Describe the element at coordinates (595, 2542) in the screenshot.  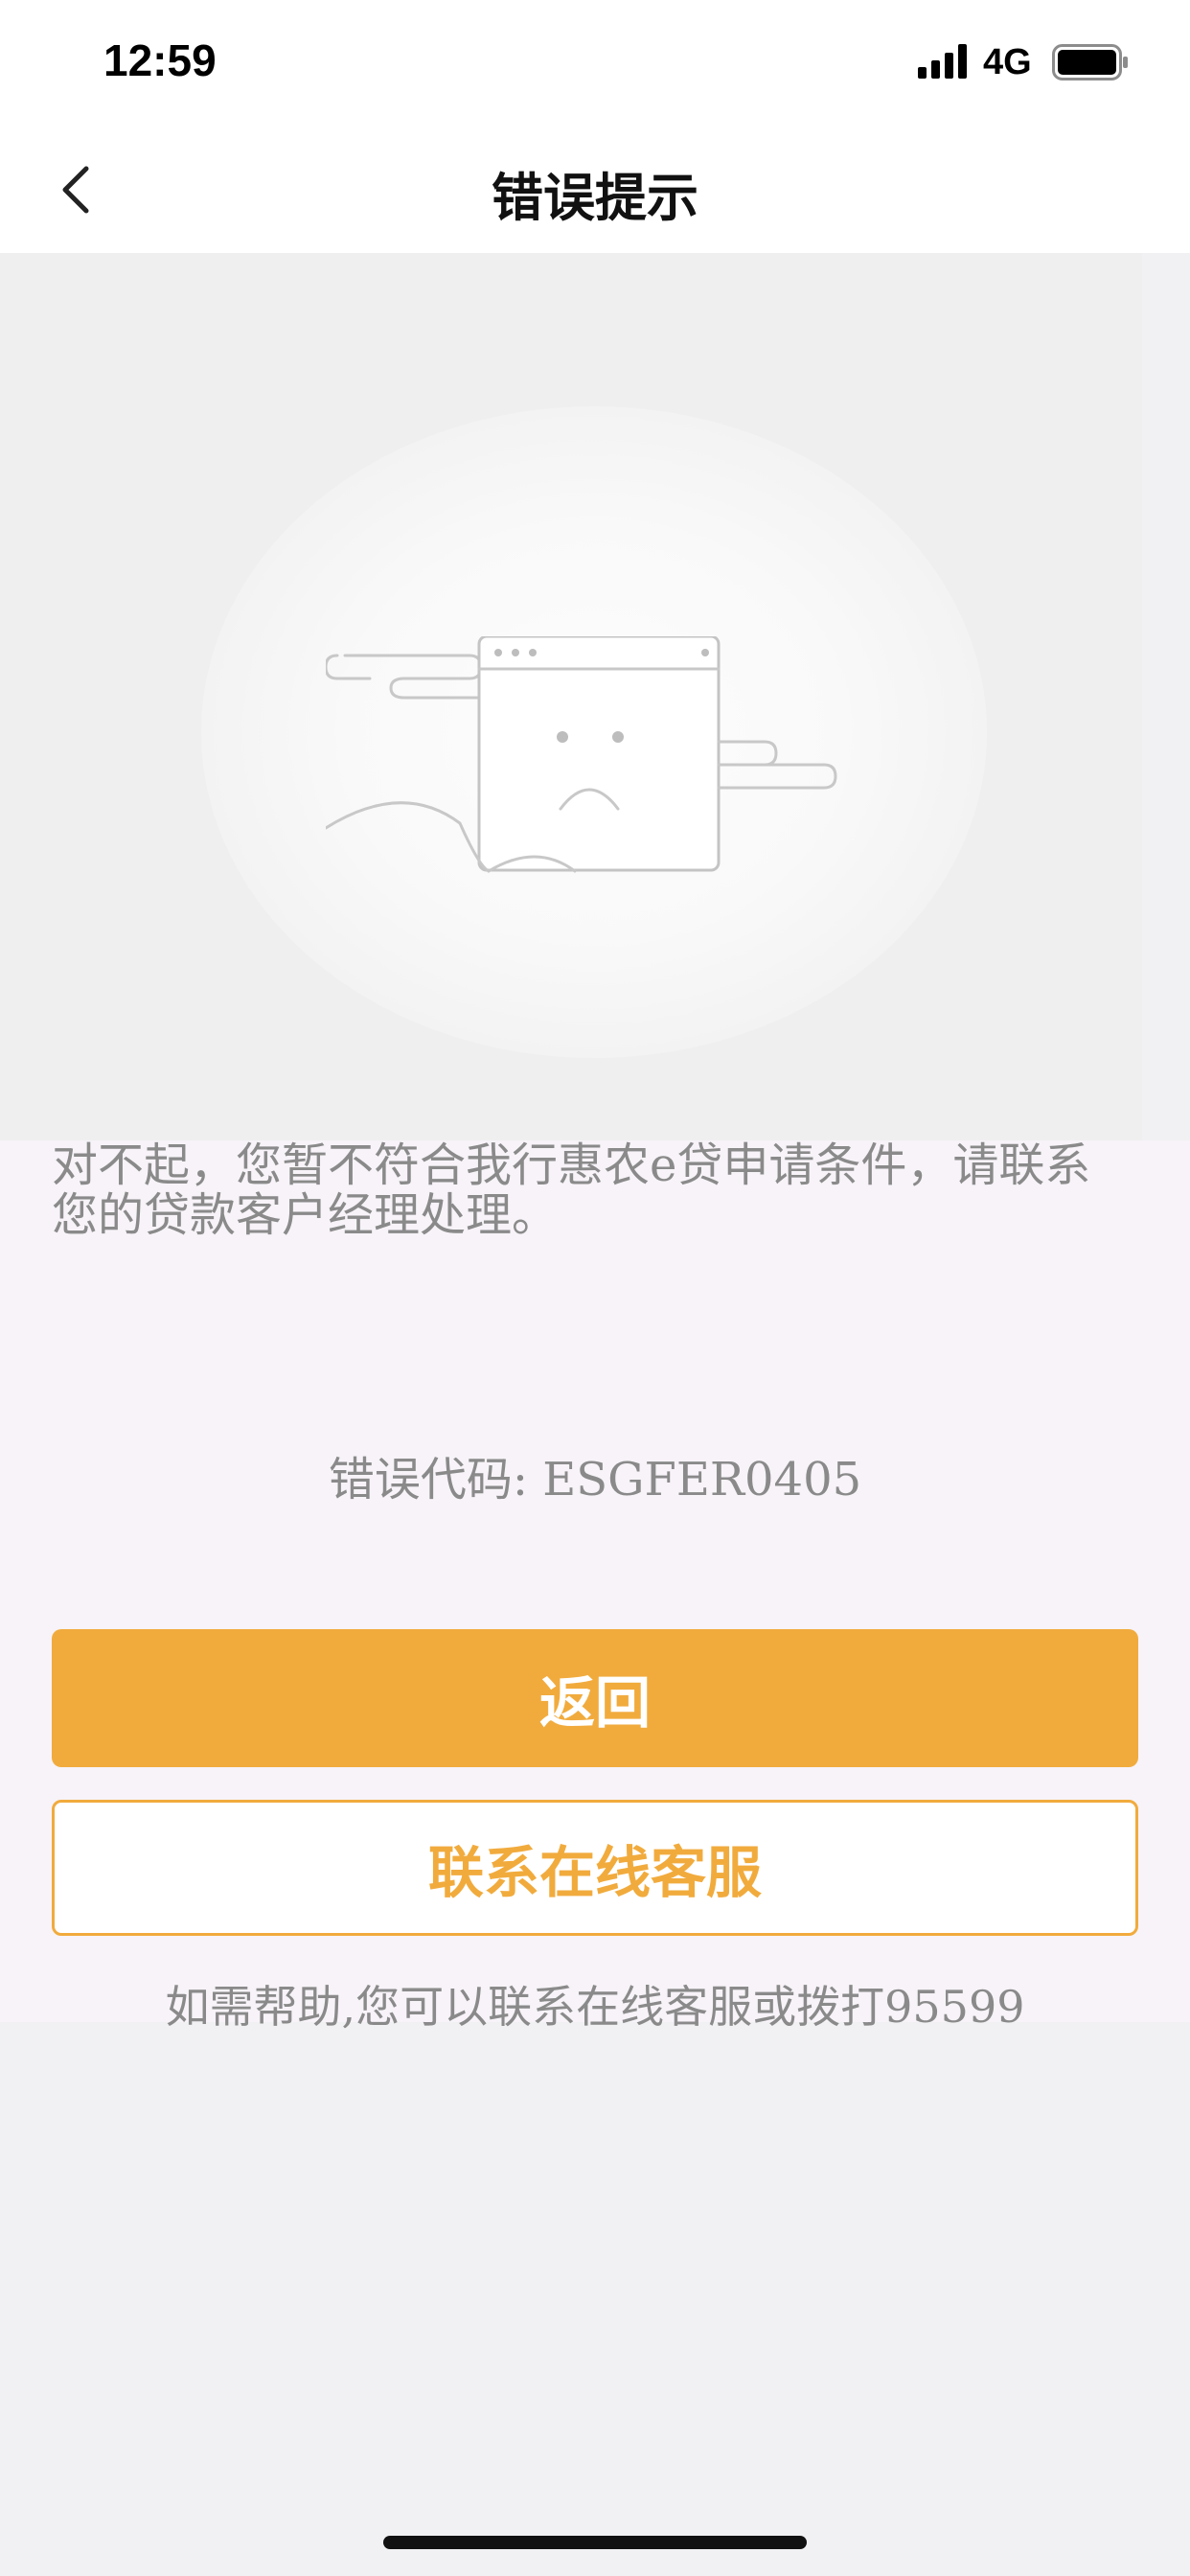
I see `home-indicator` at that location.